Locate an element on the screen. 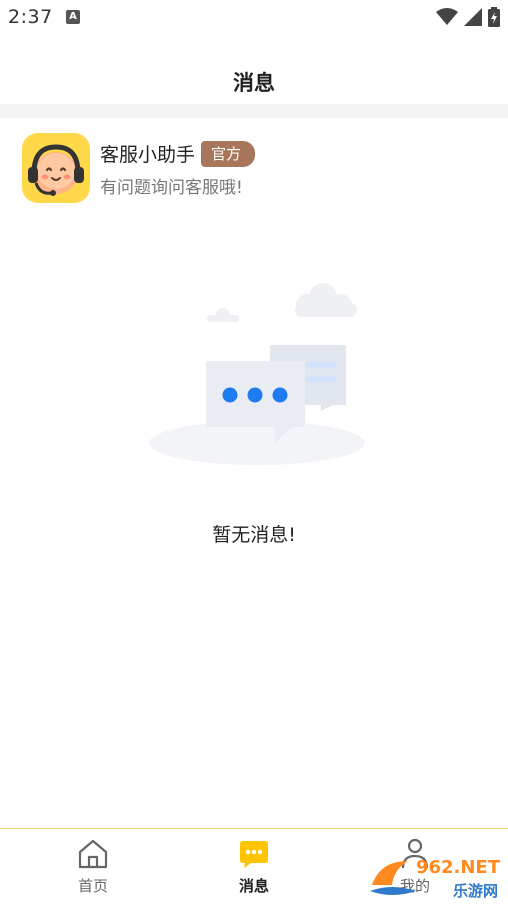 The width and height of the screenshot is (508, 904). nav-item-messages: 消息 is located at coordinates (254, 867).